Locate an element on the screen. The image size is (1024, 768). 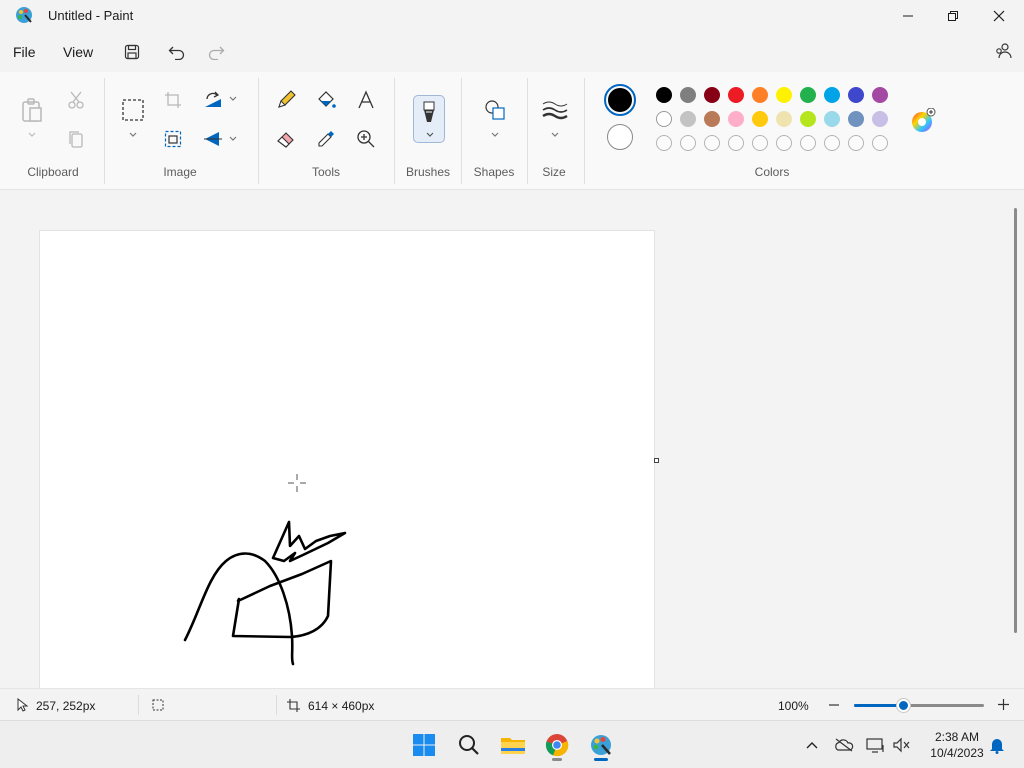
eraser-tool is located at coordinates (286, 139).